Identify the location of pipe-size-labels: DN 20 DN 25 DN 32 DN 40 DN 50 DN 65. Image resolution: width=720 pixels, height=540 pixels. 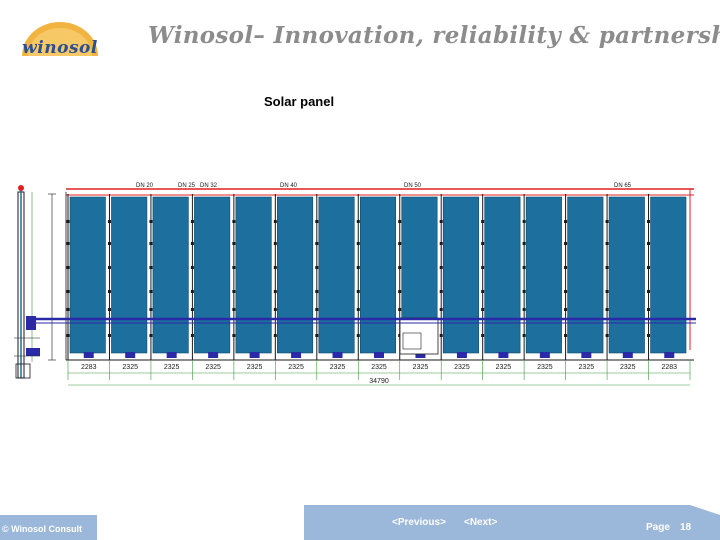
(384, 186).